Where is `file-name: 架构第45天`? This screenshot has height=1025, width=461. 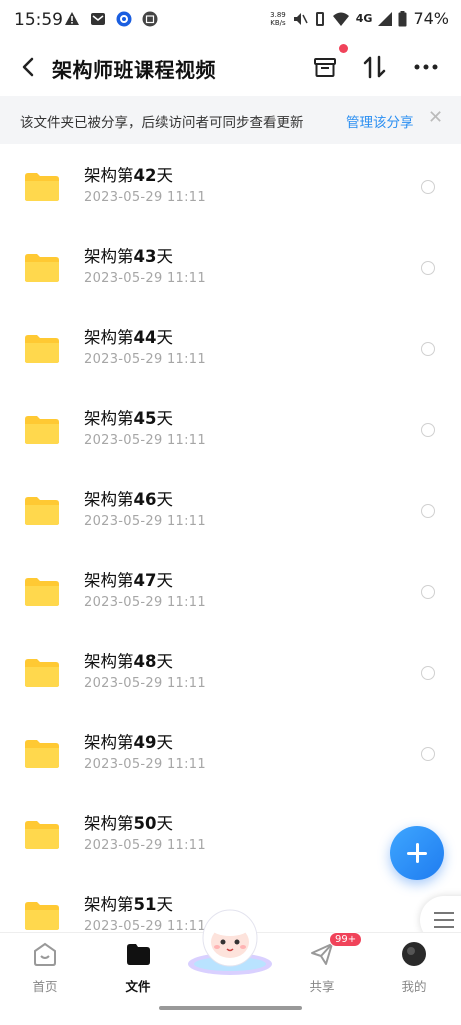
file-name: 架构第45天 is located at coordinates (128, 418).